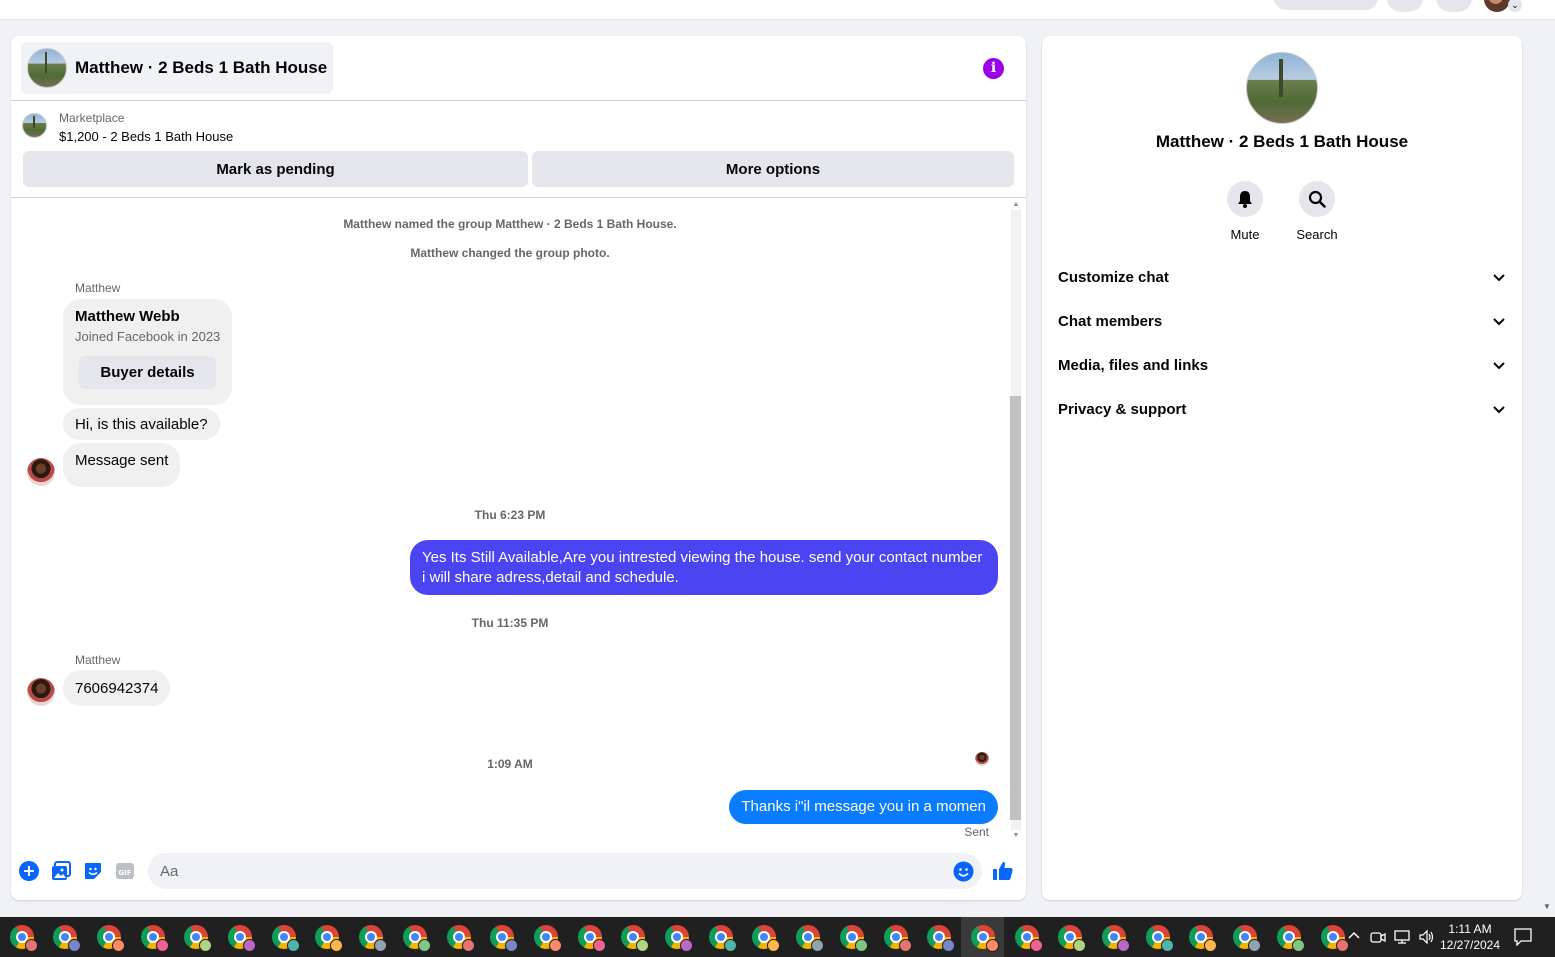 This screenshot has height=957, width=1555. Describe the element at coordinates (1378, 937) in the screenshot. I see `meet-now-icon` at that location.